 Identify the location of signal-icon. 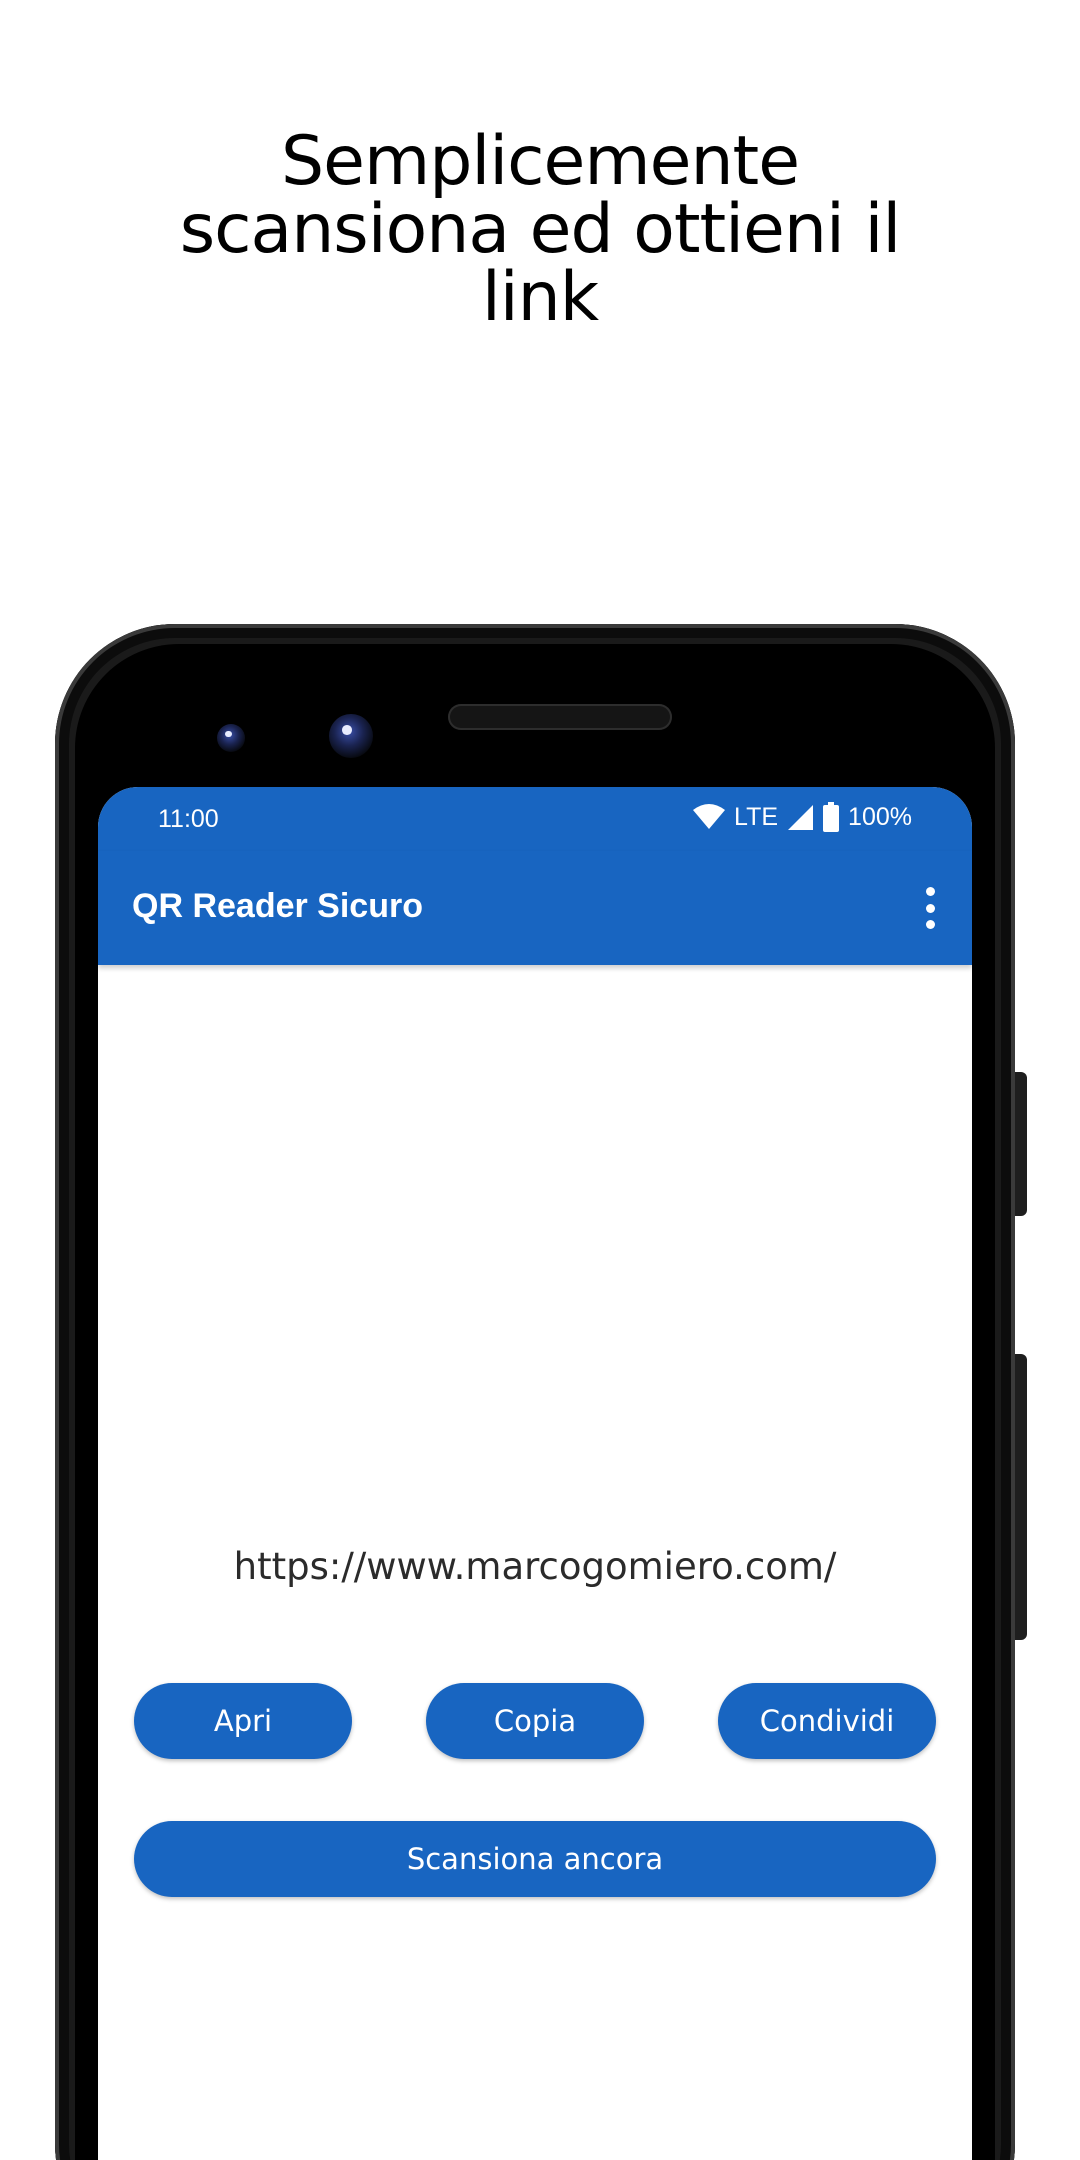
(801, 817).